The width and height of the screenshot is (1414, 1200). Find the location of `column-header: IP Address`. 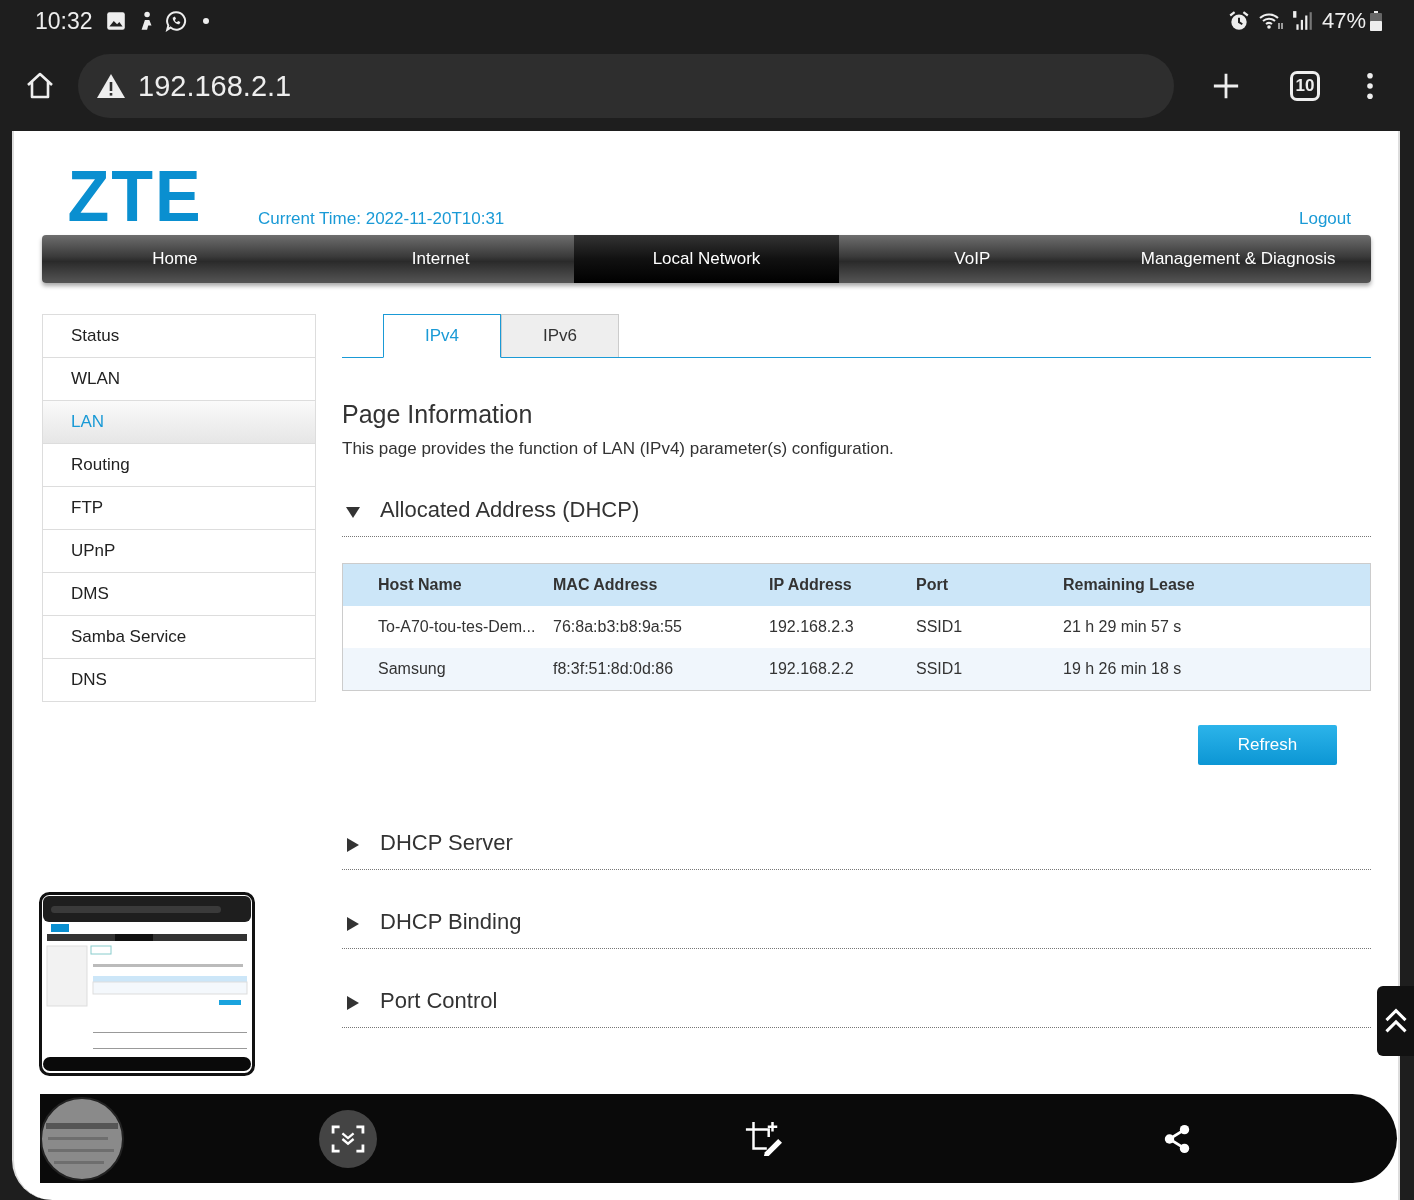

column-header: IP Address is located at coordinates (811, 585).